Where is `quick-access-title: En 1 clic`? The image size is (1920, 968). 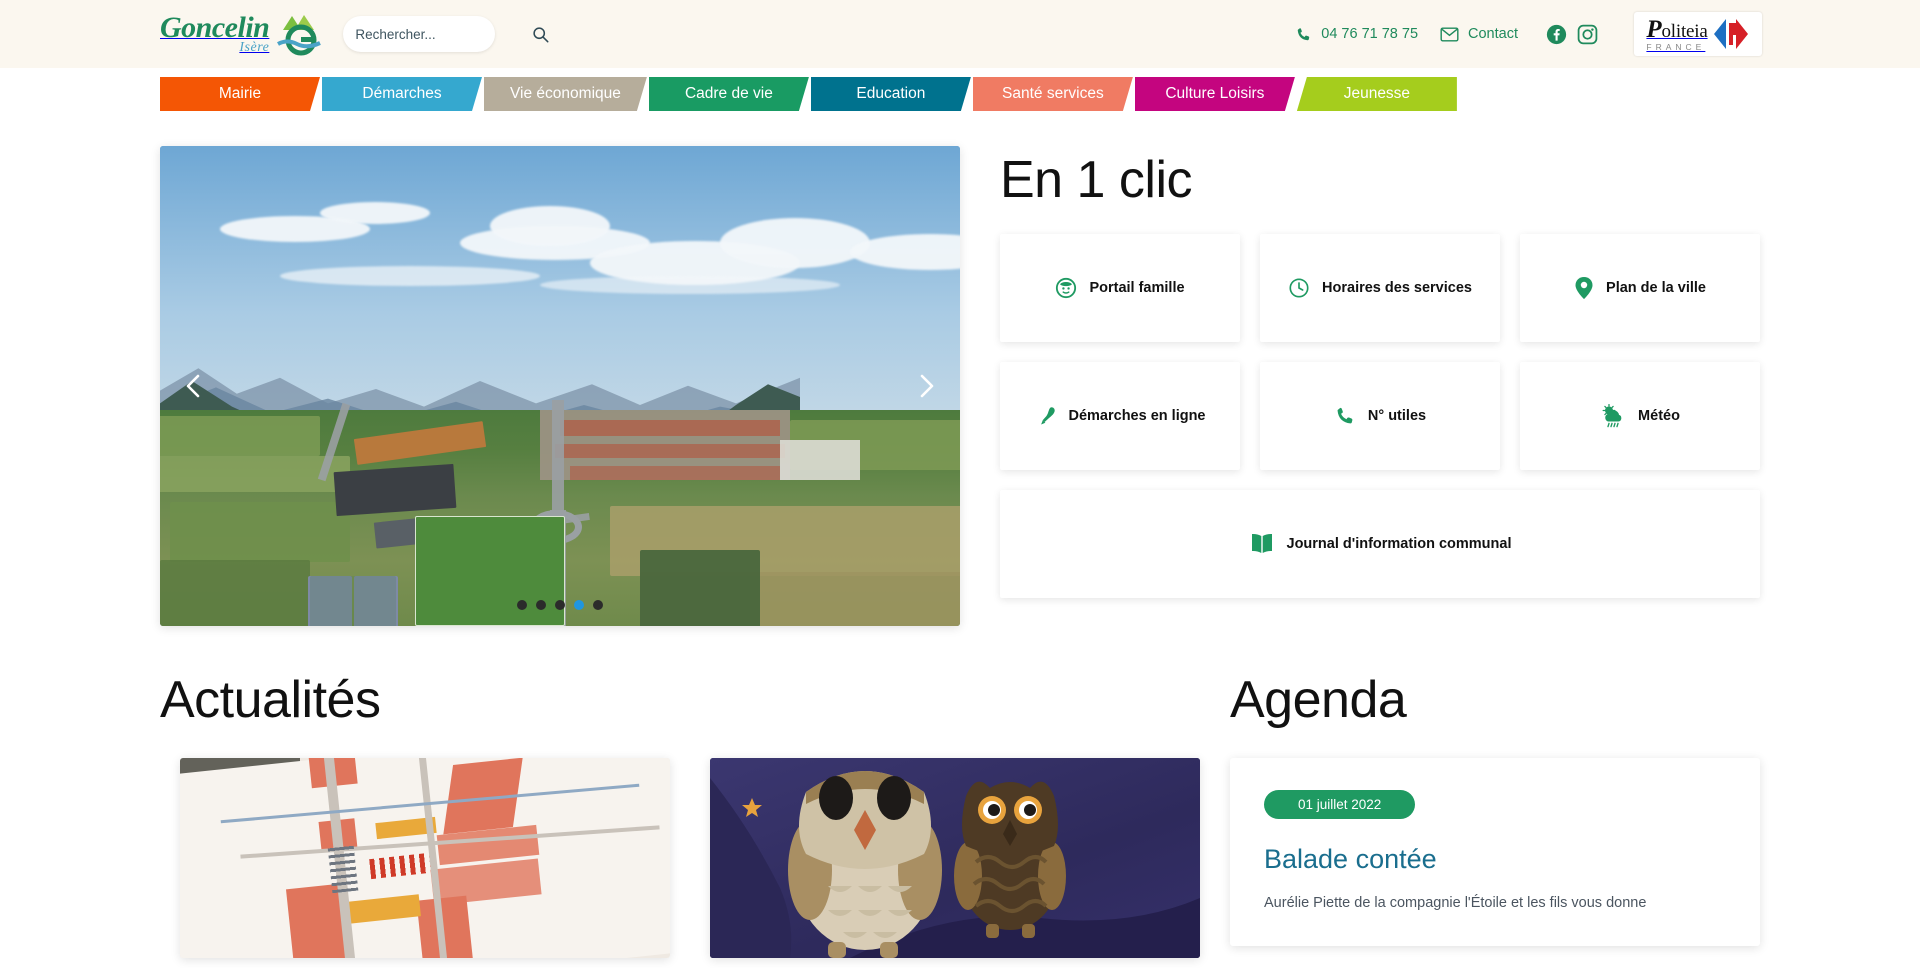
quick-access-title: En 1 clic is located at coordinates (1096, 180).